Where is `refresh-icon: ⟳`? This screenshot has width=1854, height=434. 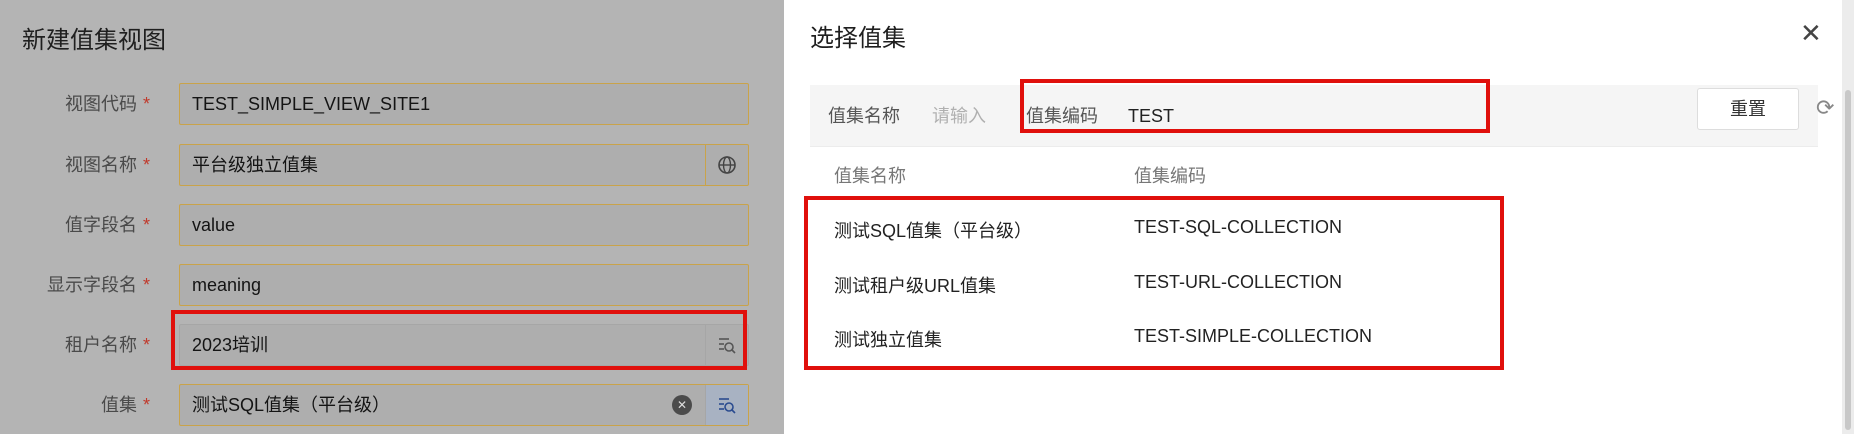
refresh-icon: ⟳ is located at coordinates (1825, 108).